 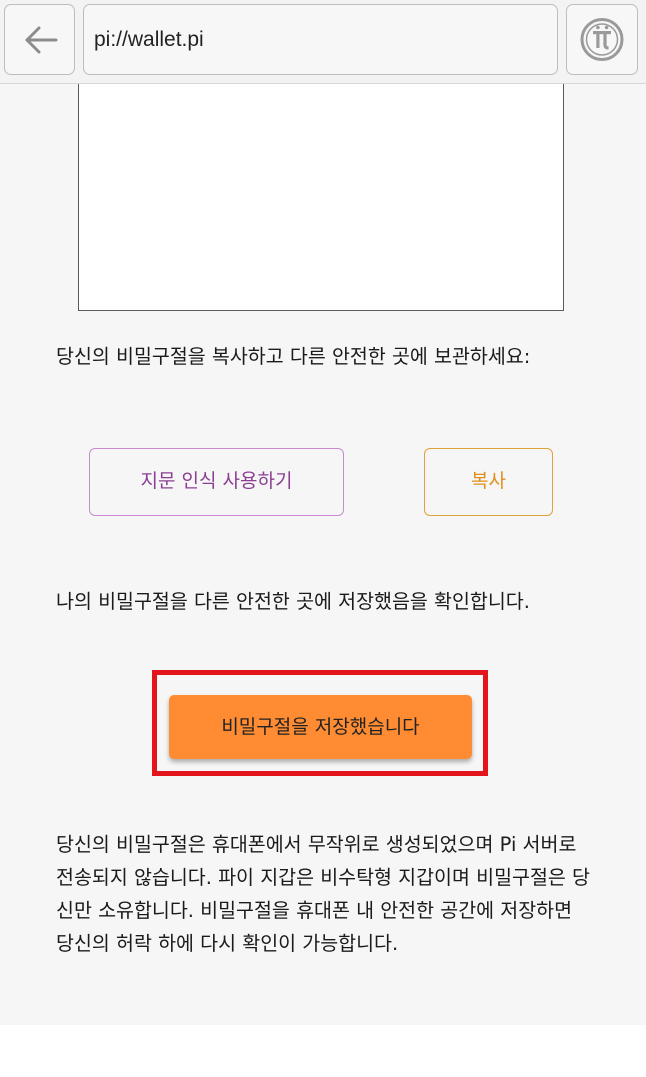 I want to click on url-bar: pi://wallet.pi, so click(x=320, y=39).